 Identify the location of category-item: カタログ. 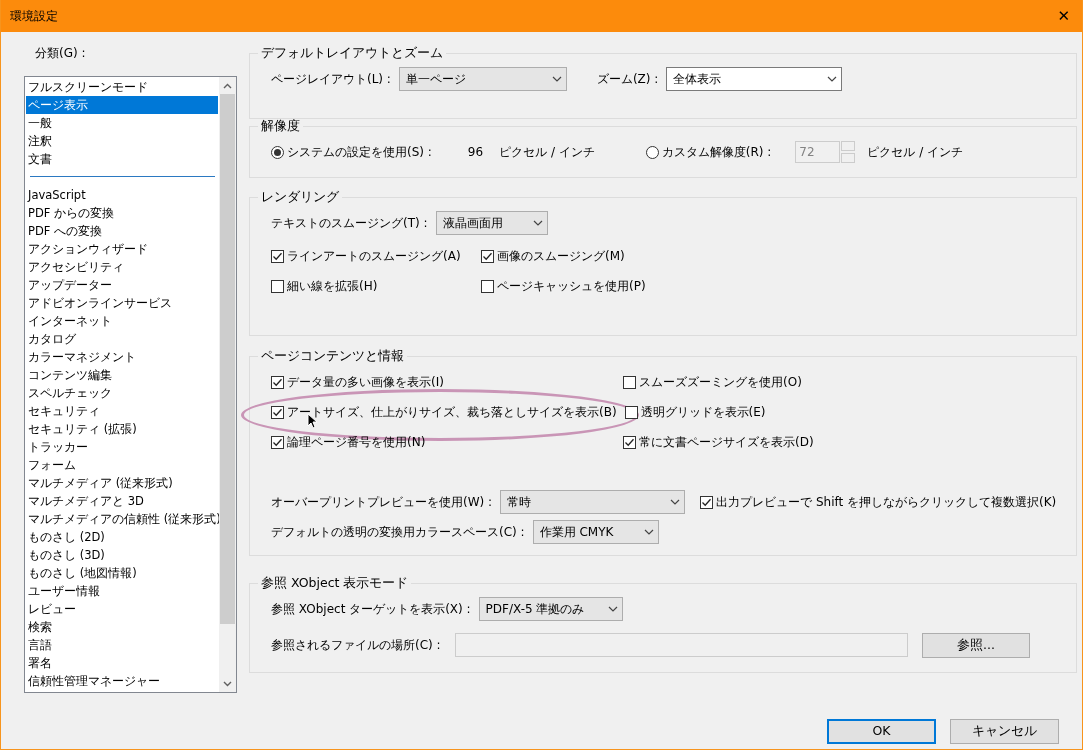
(122, 339).